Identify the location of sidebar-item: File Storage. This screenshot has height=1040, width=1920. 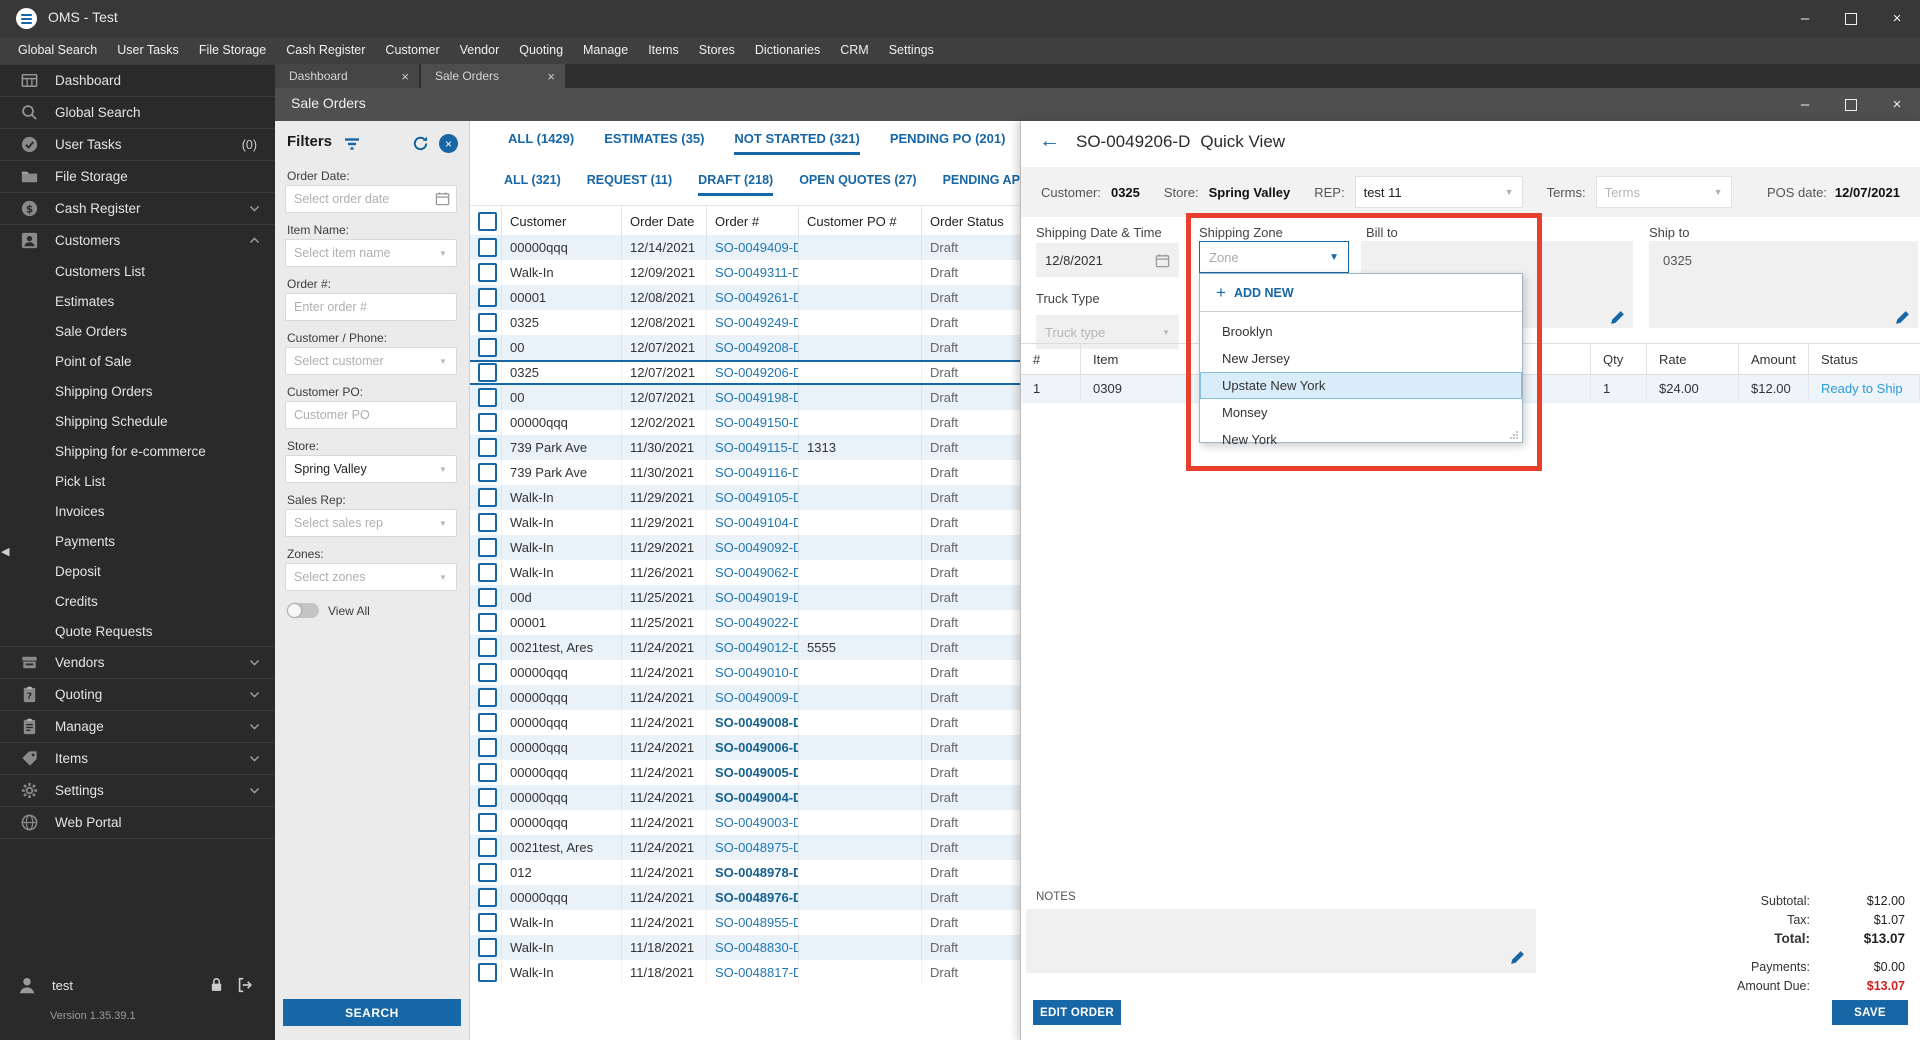
(137, 176).